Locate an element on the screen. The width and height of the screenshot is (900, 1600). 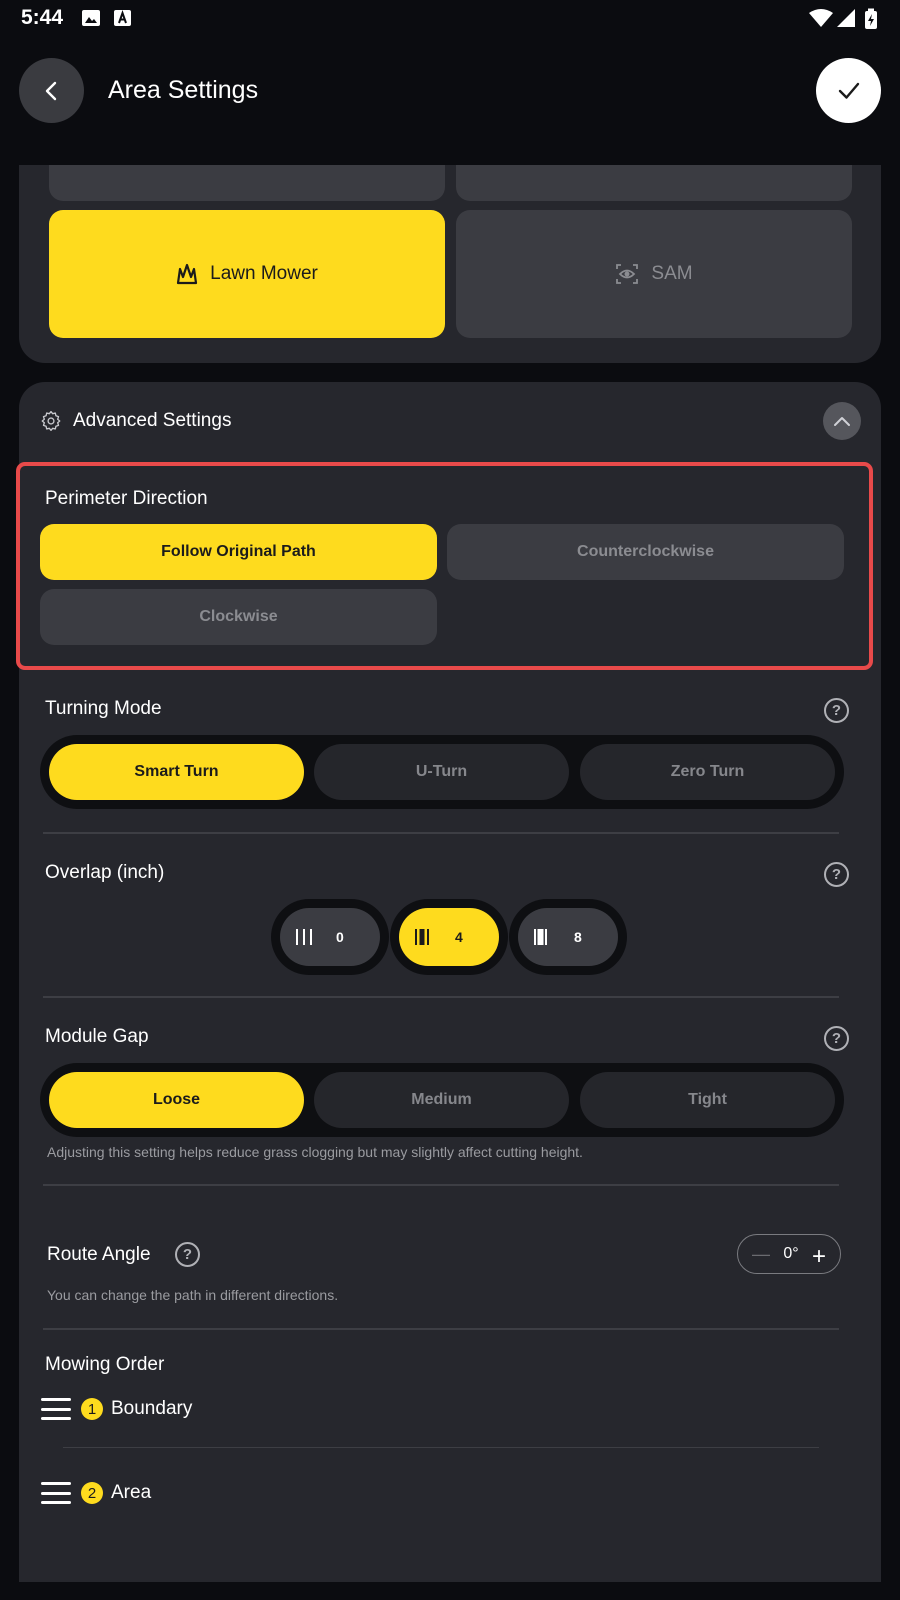
route-angle-help-icon: ? is located at coordinates (187, 1254).